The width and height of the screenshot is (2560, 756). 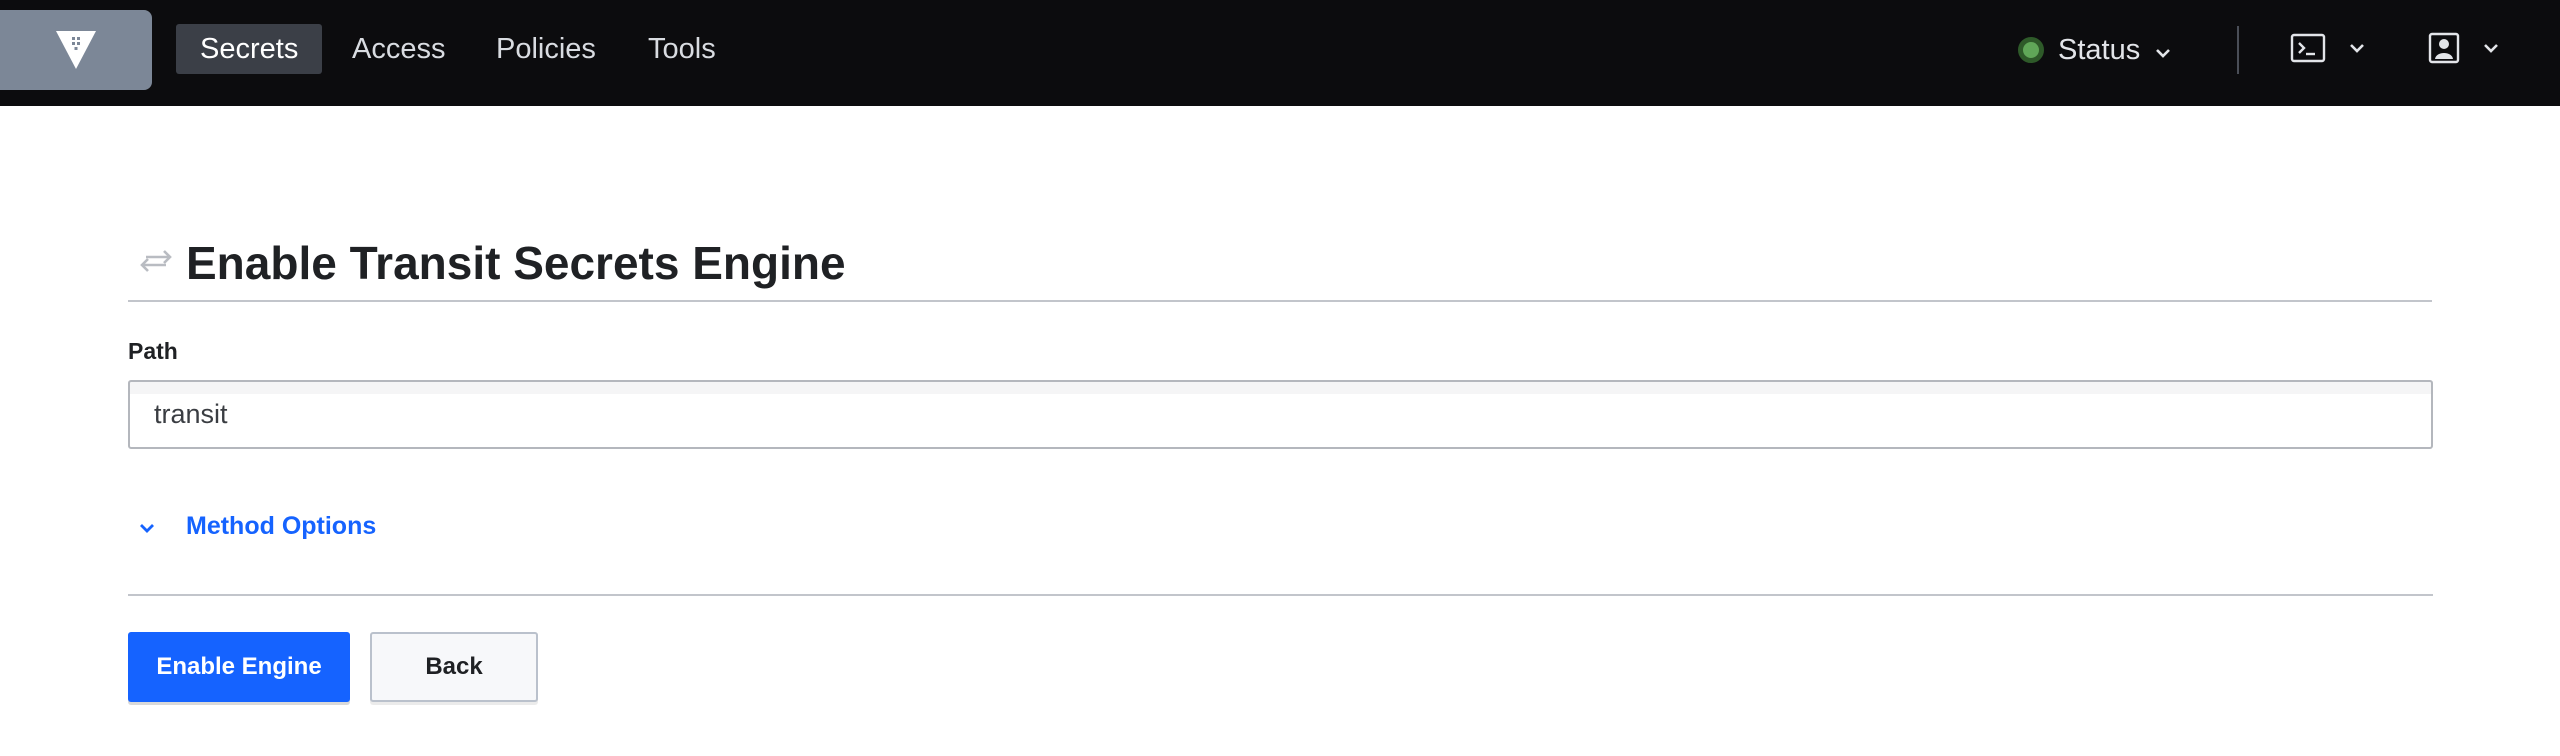 What do you see at coordinates (2464, 50) in the screenshot?
I see `user-menu` at bounding box center [2464, 50].